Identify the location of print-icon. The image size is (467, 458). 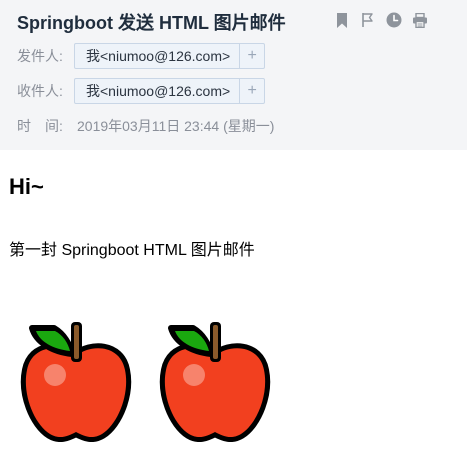
(420, 20).